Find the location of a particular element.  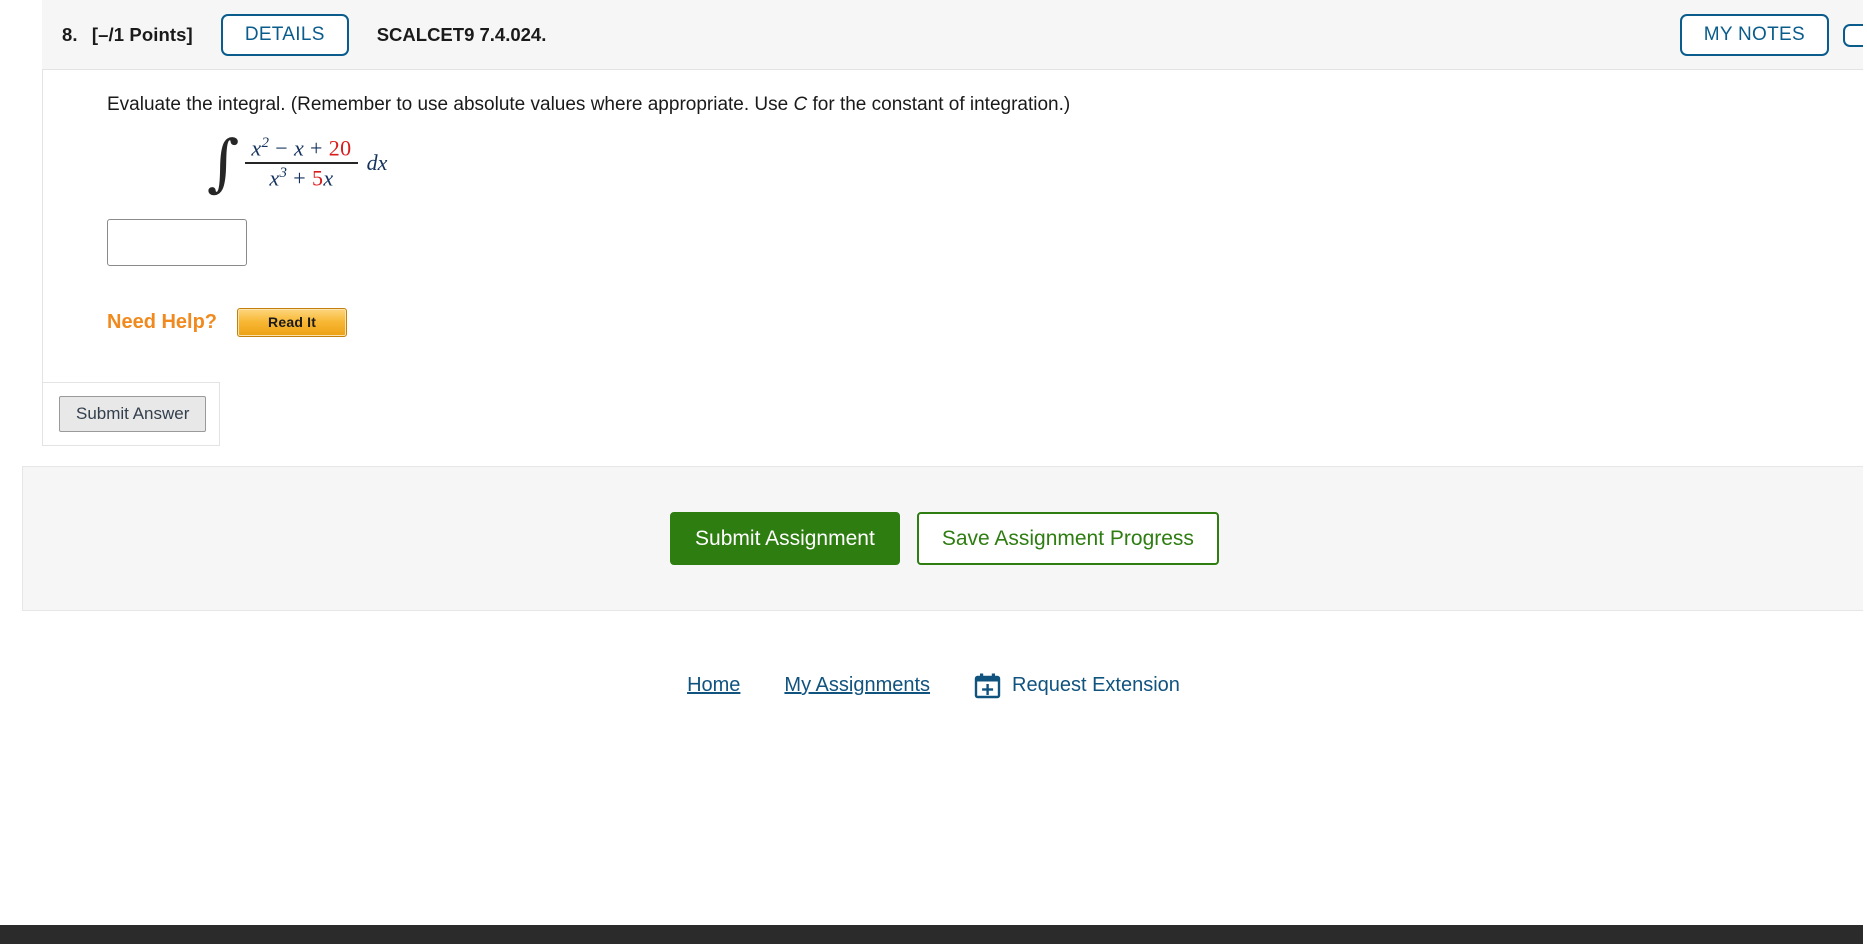

numerator-plus-operator: + is located at coordinates (316, 147).